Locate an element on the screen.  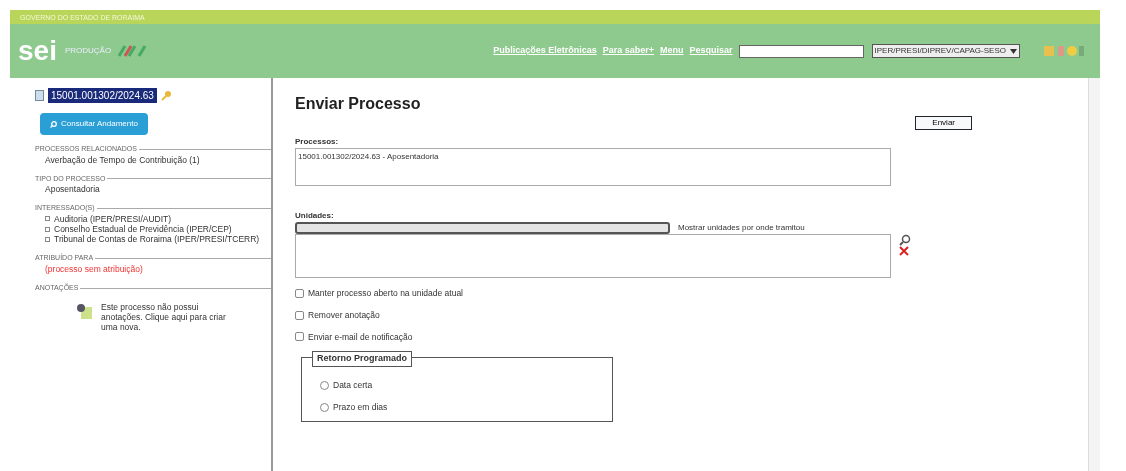
sidebar-item: (processo sem atribuição) is located at coordinates (94, 269).